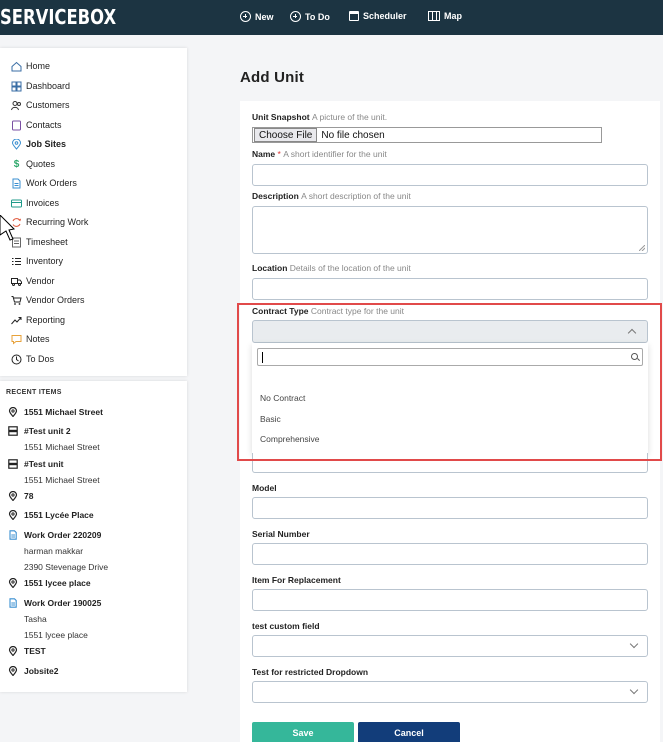  I want to click on recent-item: 1551 Lycée Place, so click(51, 515).